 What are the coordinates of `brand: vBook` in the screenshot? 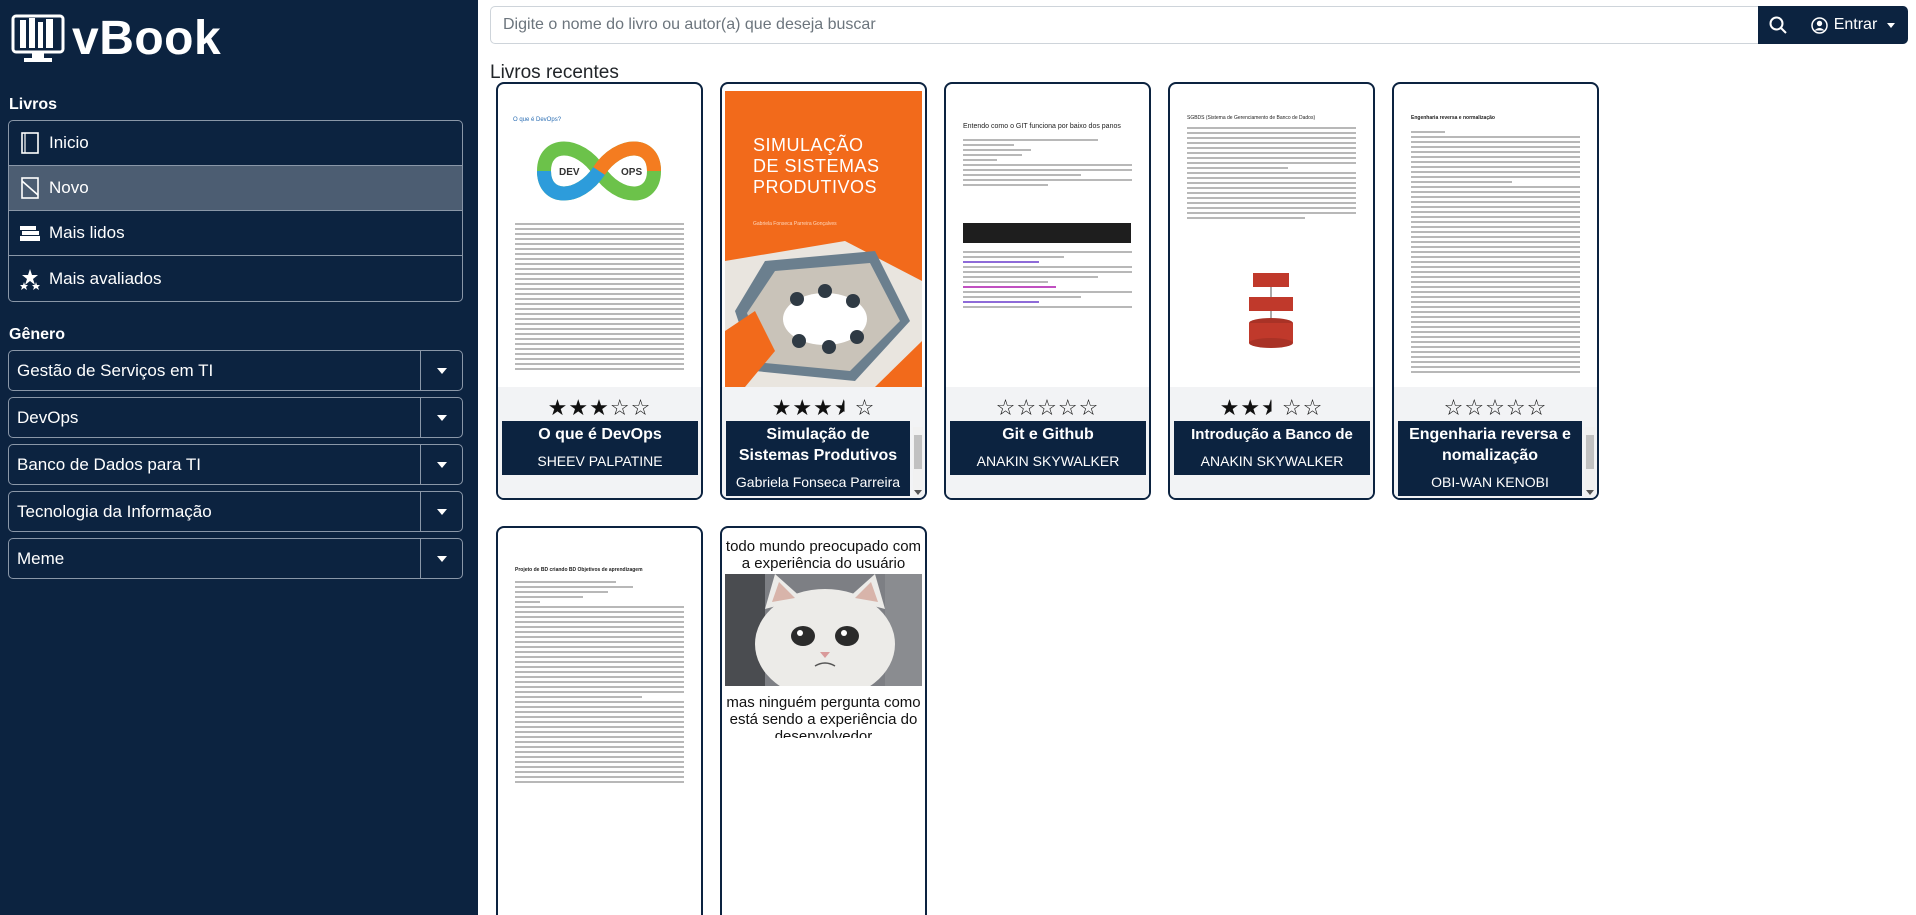 It's located at (243, 38).